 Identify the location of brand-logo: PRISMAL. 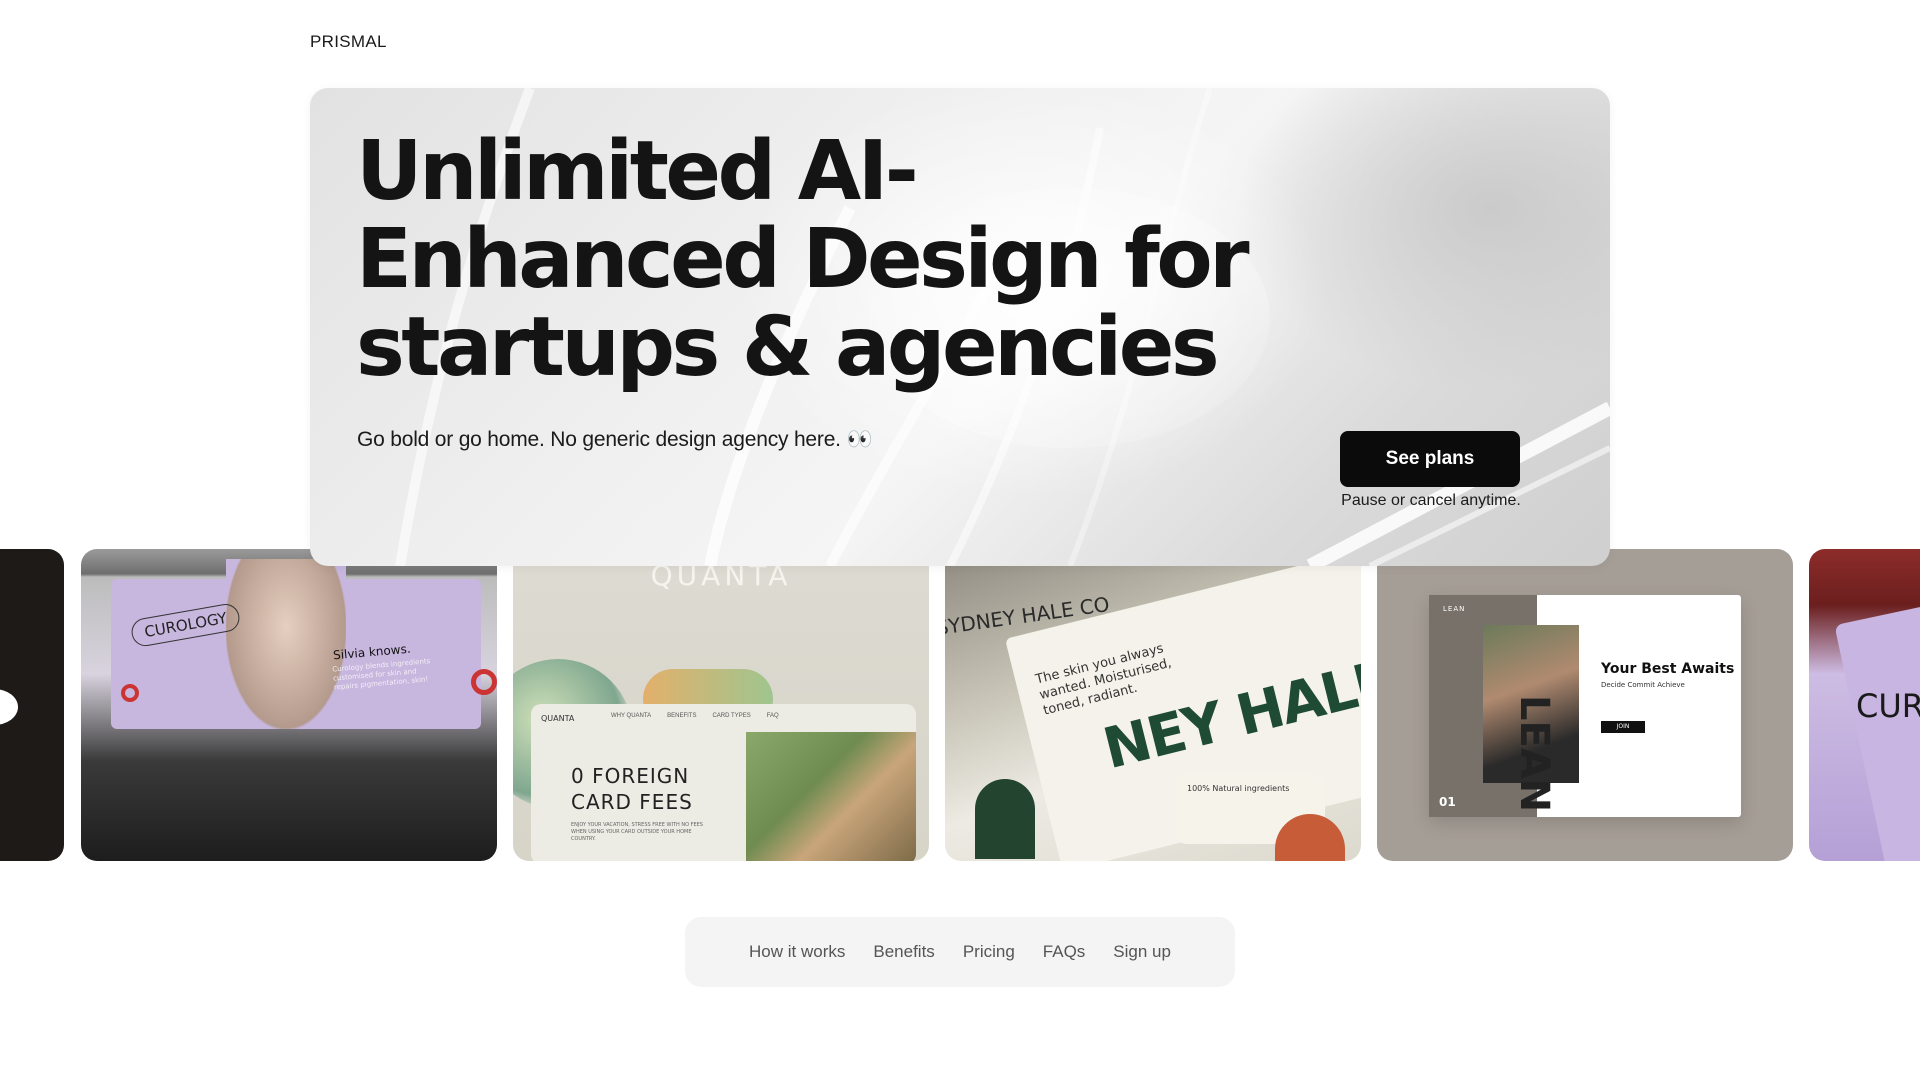
(348, 42).